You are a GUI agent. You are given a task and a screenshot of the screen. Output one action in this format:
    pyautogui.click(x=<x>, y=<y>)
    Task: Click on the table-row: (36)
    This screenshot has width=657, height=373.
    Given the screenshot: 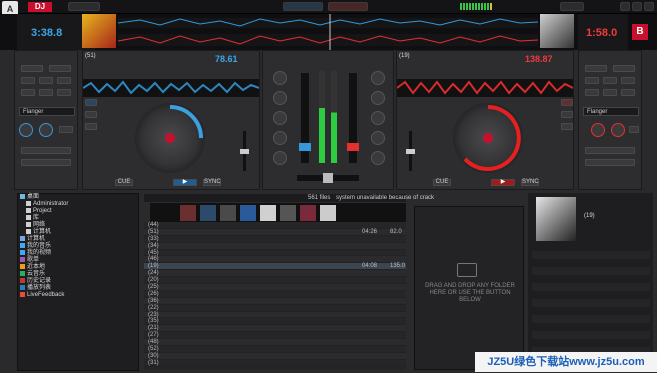 What is the action you would take?
    pyautogui.click(x=275, y=301)
    